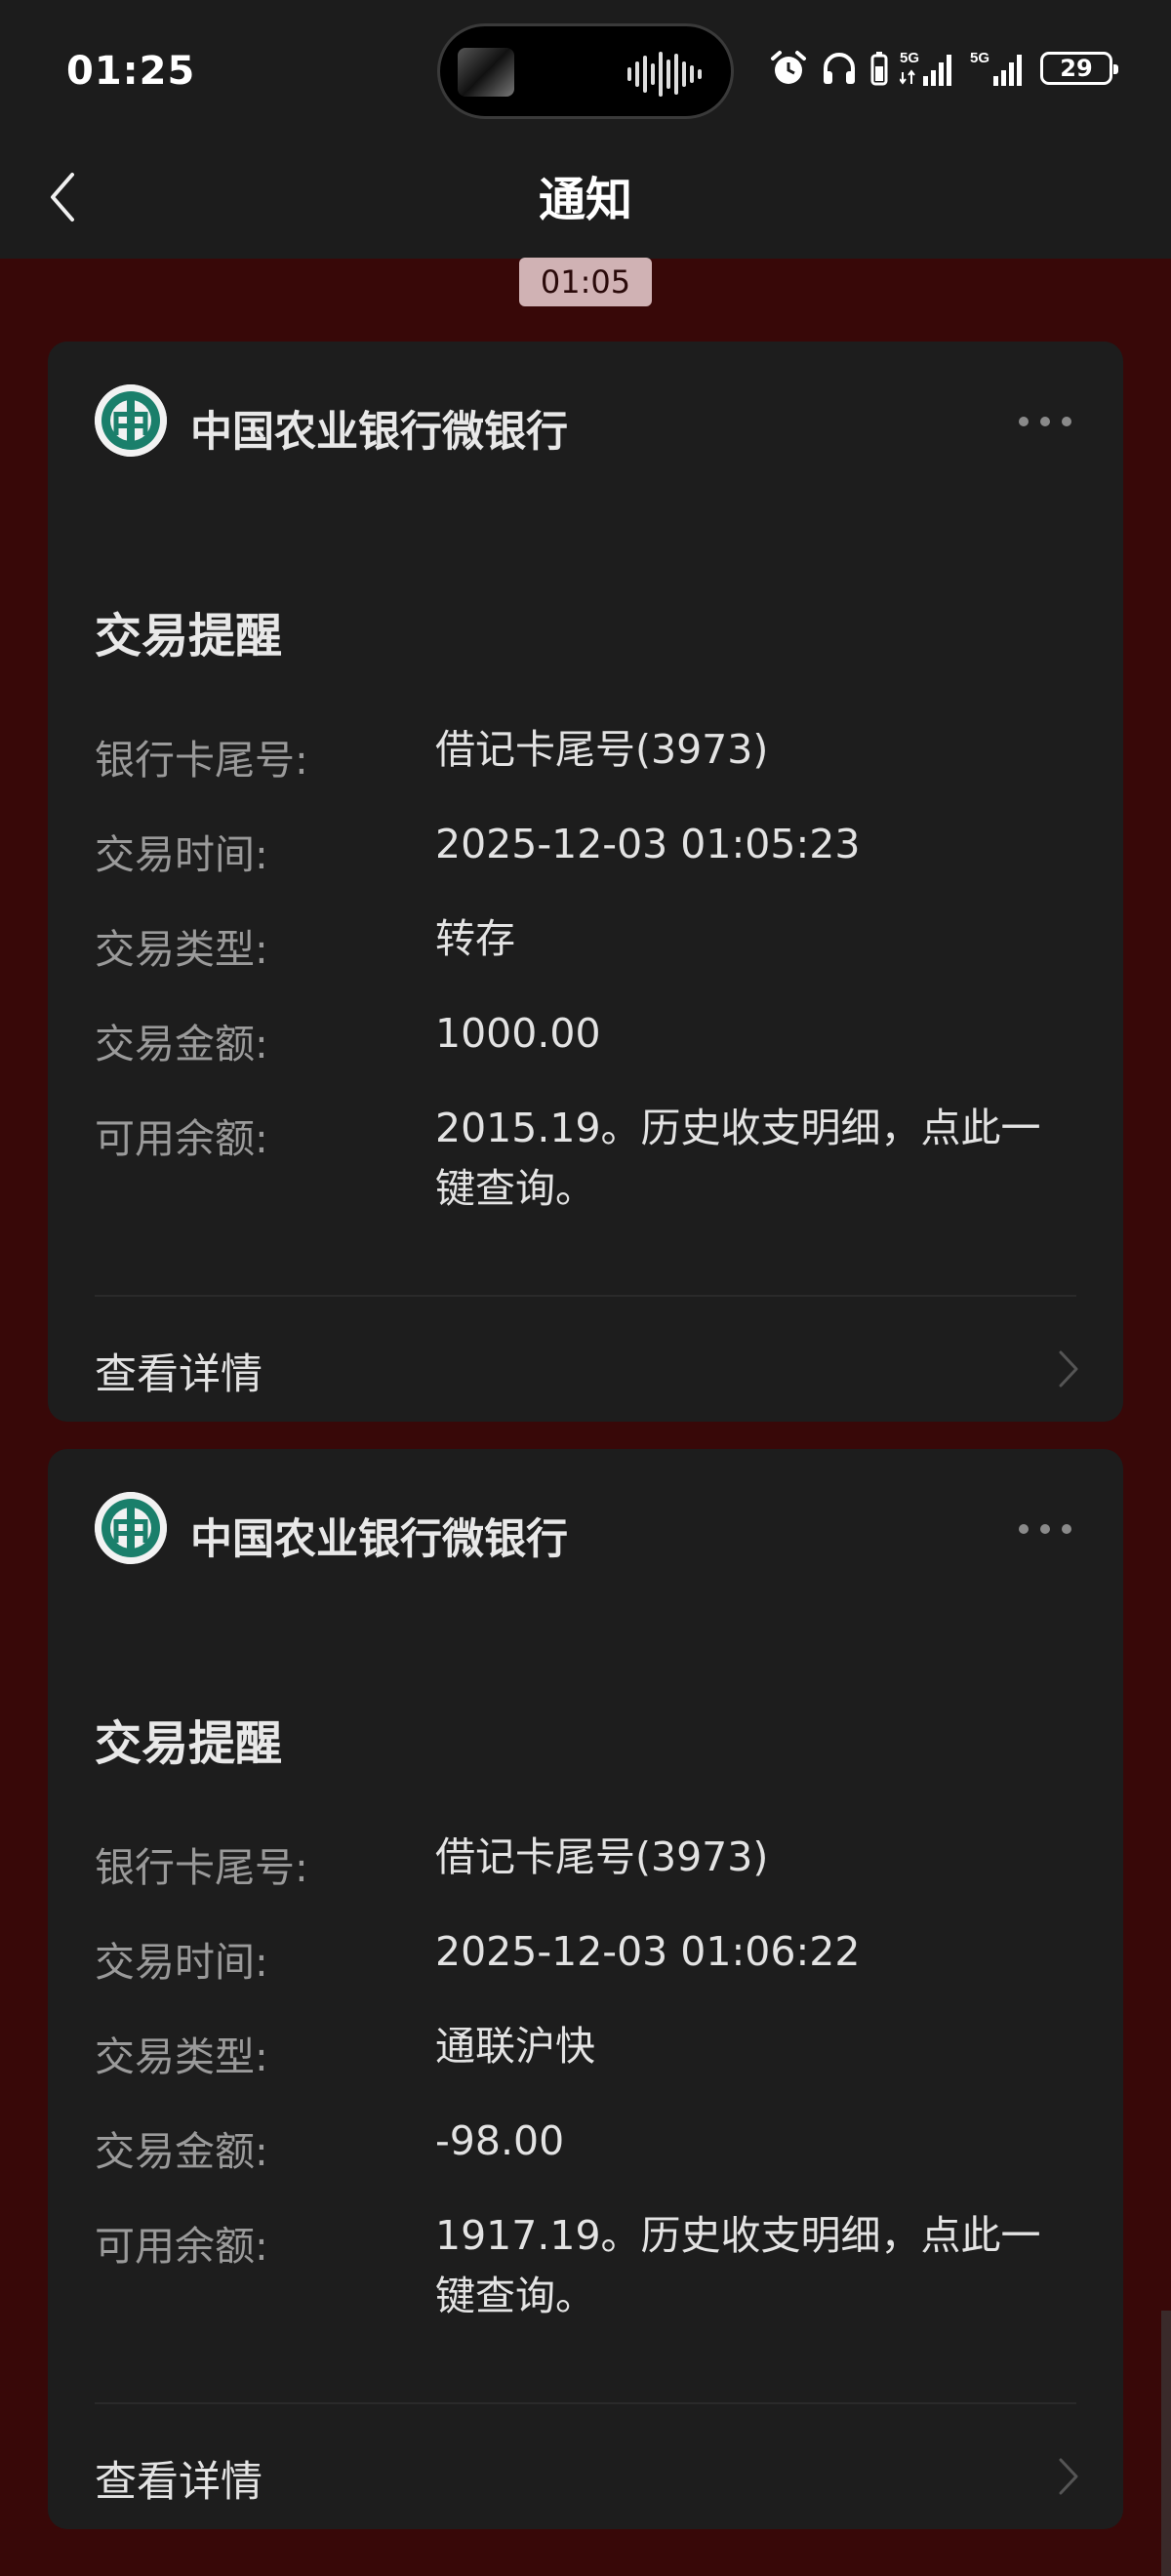  Describe the element at coordinates (996, 68) in the screenshot. I see `signal-5g-icon-2: 5G` at that location.